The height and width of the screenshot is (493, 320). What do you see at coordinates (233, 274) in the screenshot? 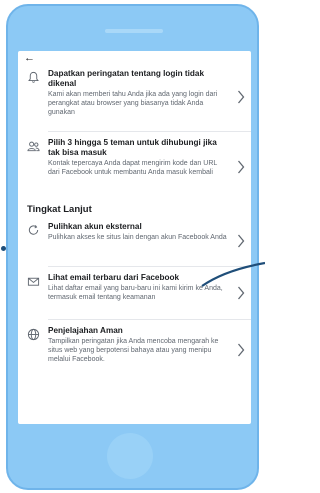
I see `pointer-line` at bounding box center [233, 274].